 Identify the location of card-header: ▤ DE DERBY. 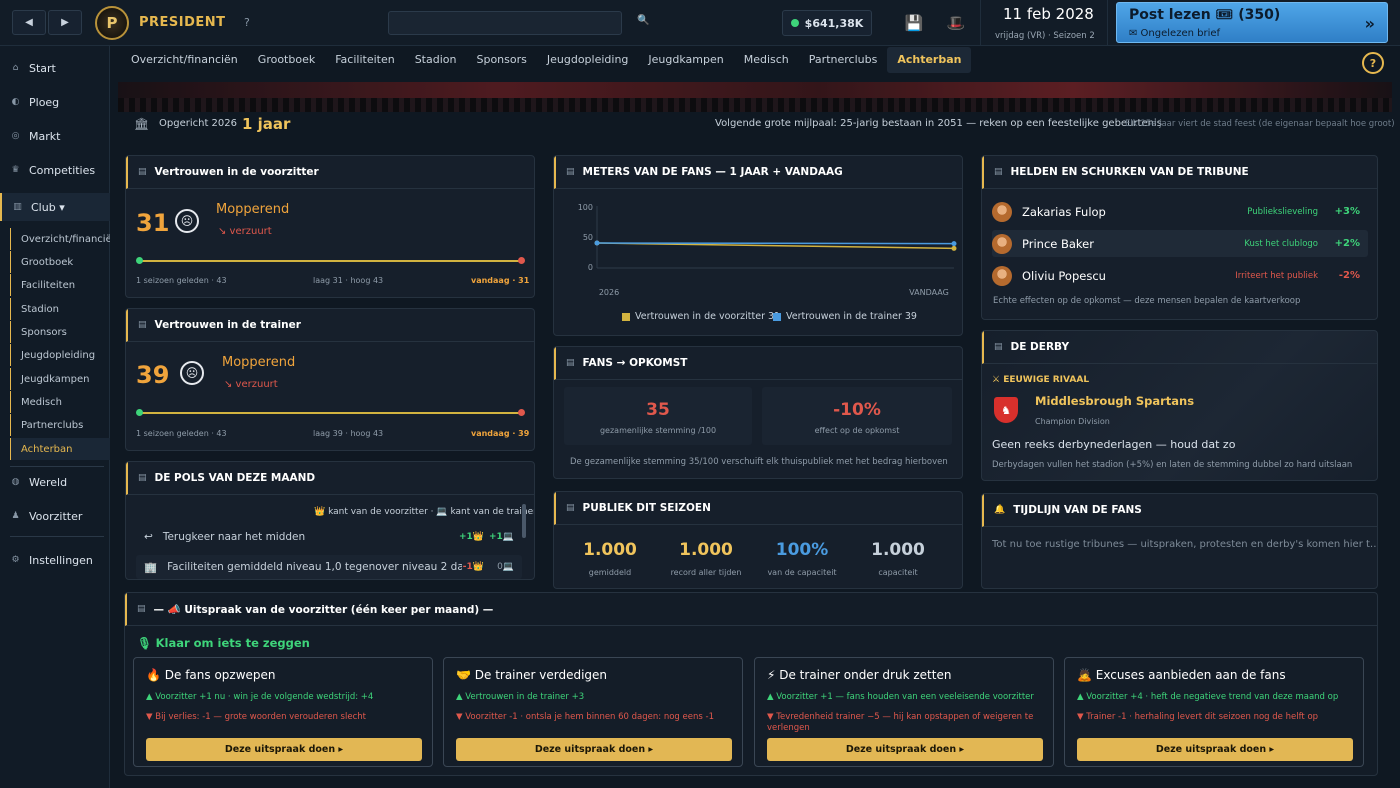
(1179, 347).